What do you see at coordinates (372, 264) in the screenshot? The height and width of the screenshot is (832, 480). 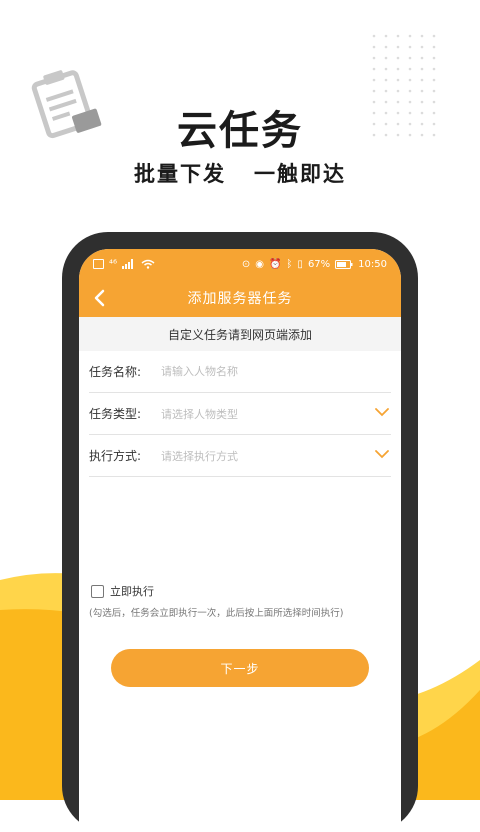 I see `clock: 10:50` at bounding box center [372, 264].